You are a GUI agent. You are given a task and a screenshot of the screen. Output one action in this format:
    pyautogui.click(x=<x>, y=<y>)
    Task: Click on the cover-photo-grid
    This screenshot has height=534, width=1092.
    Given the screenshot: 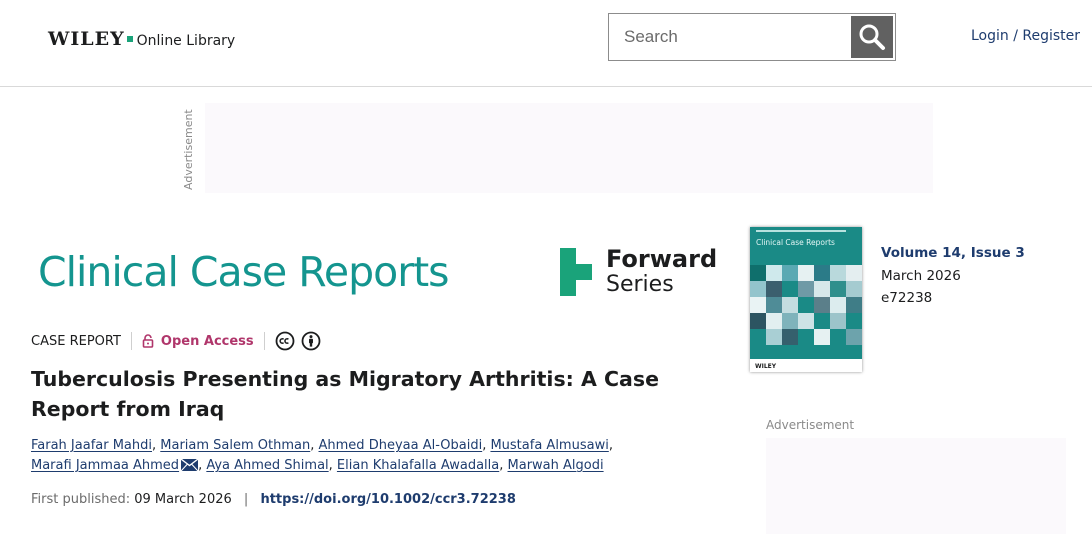 What is the action you would take?
    pyautogui.click(x=806, y=312)
    